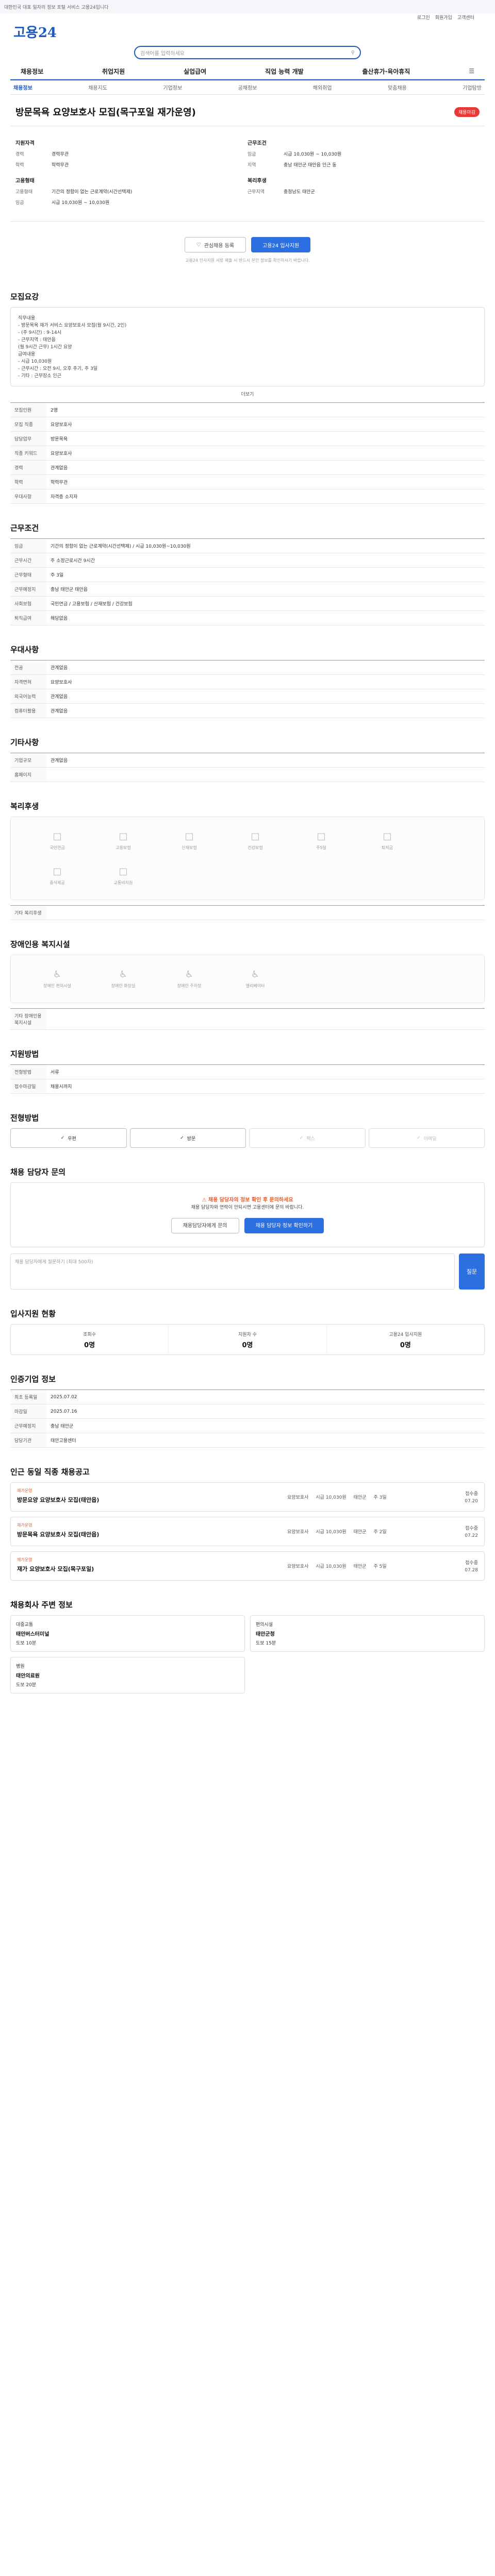 This screenshot has height=2576, width=495. What do you see at coordinates (472, 1271) in the screenshot?
I see `question-submit-button: 질문` at bounding box center [472, 1271].